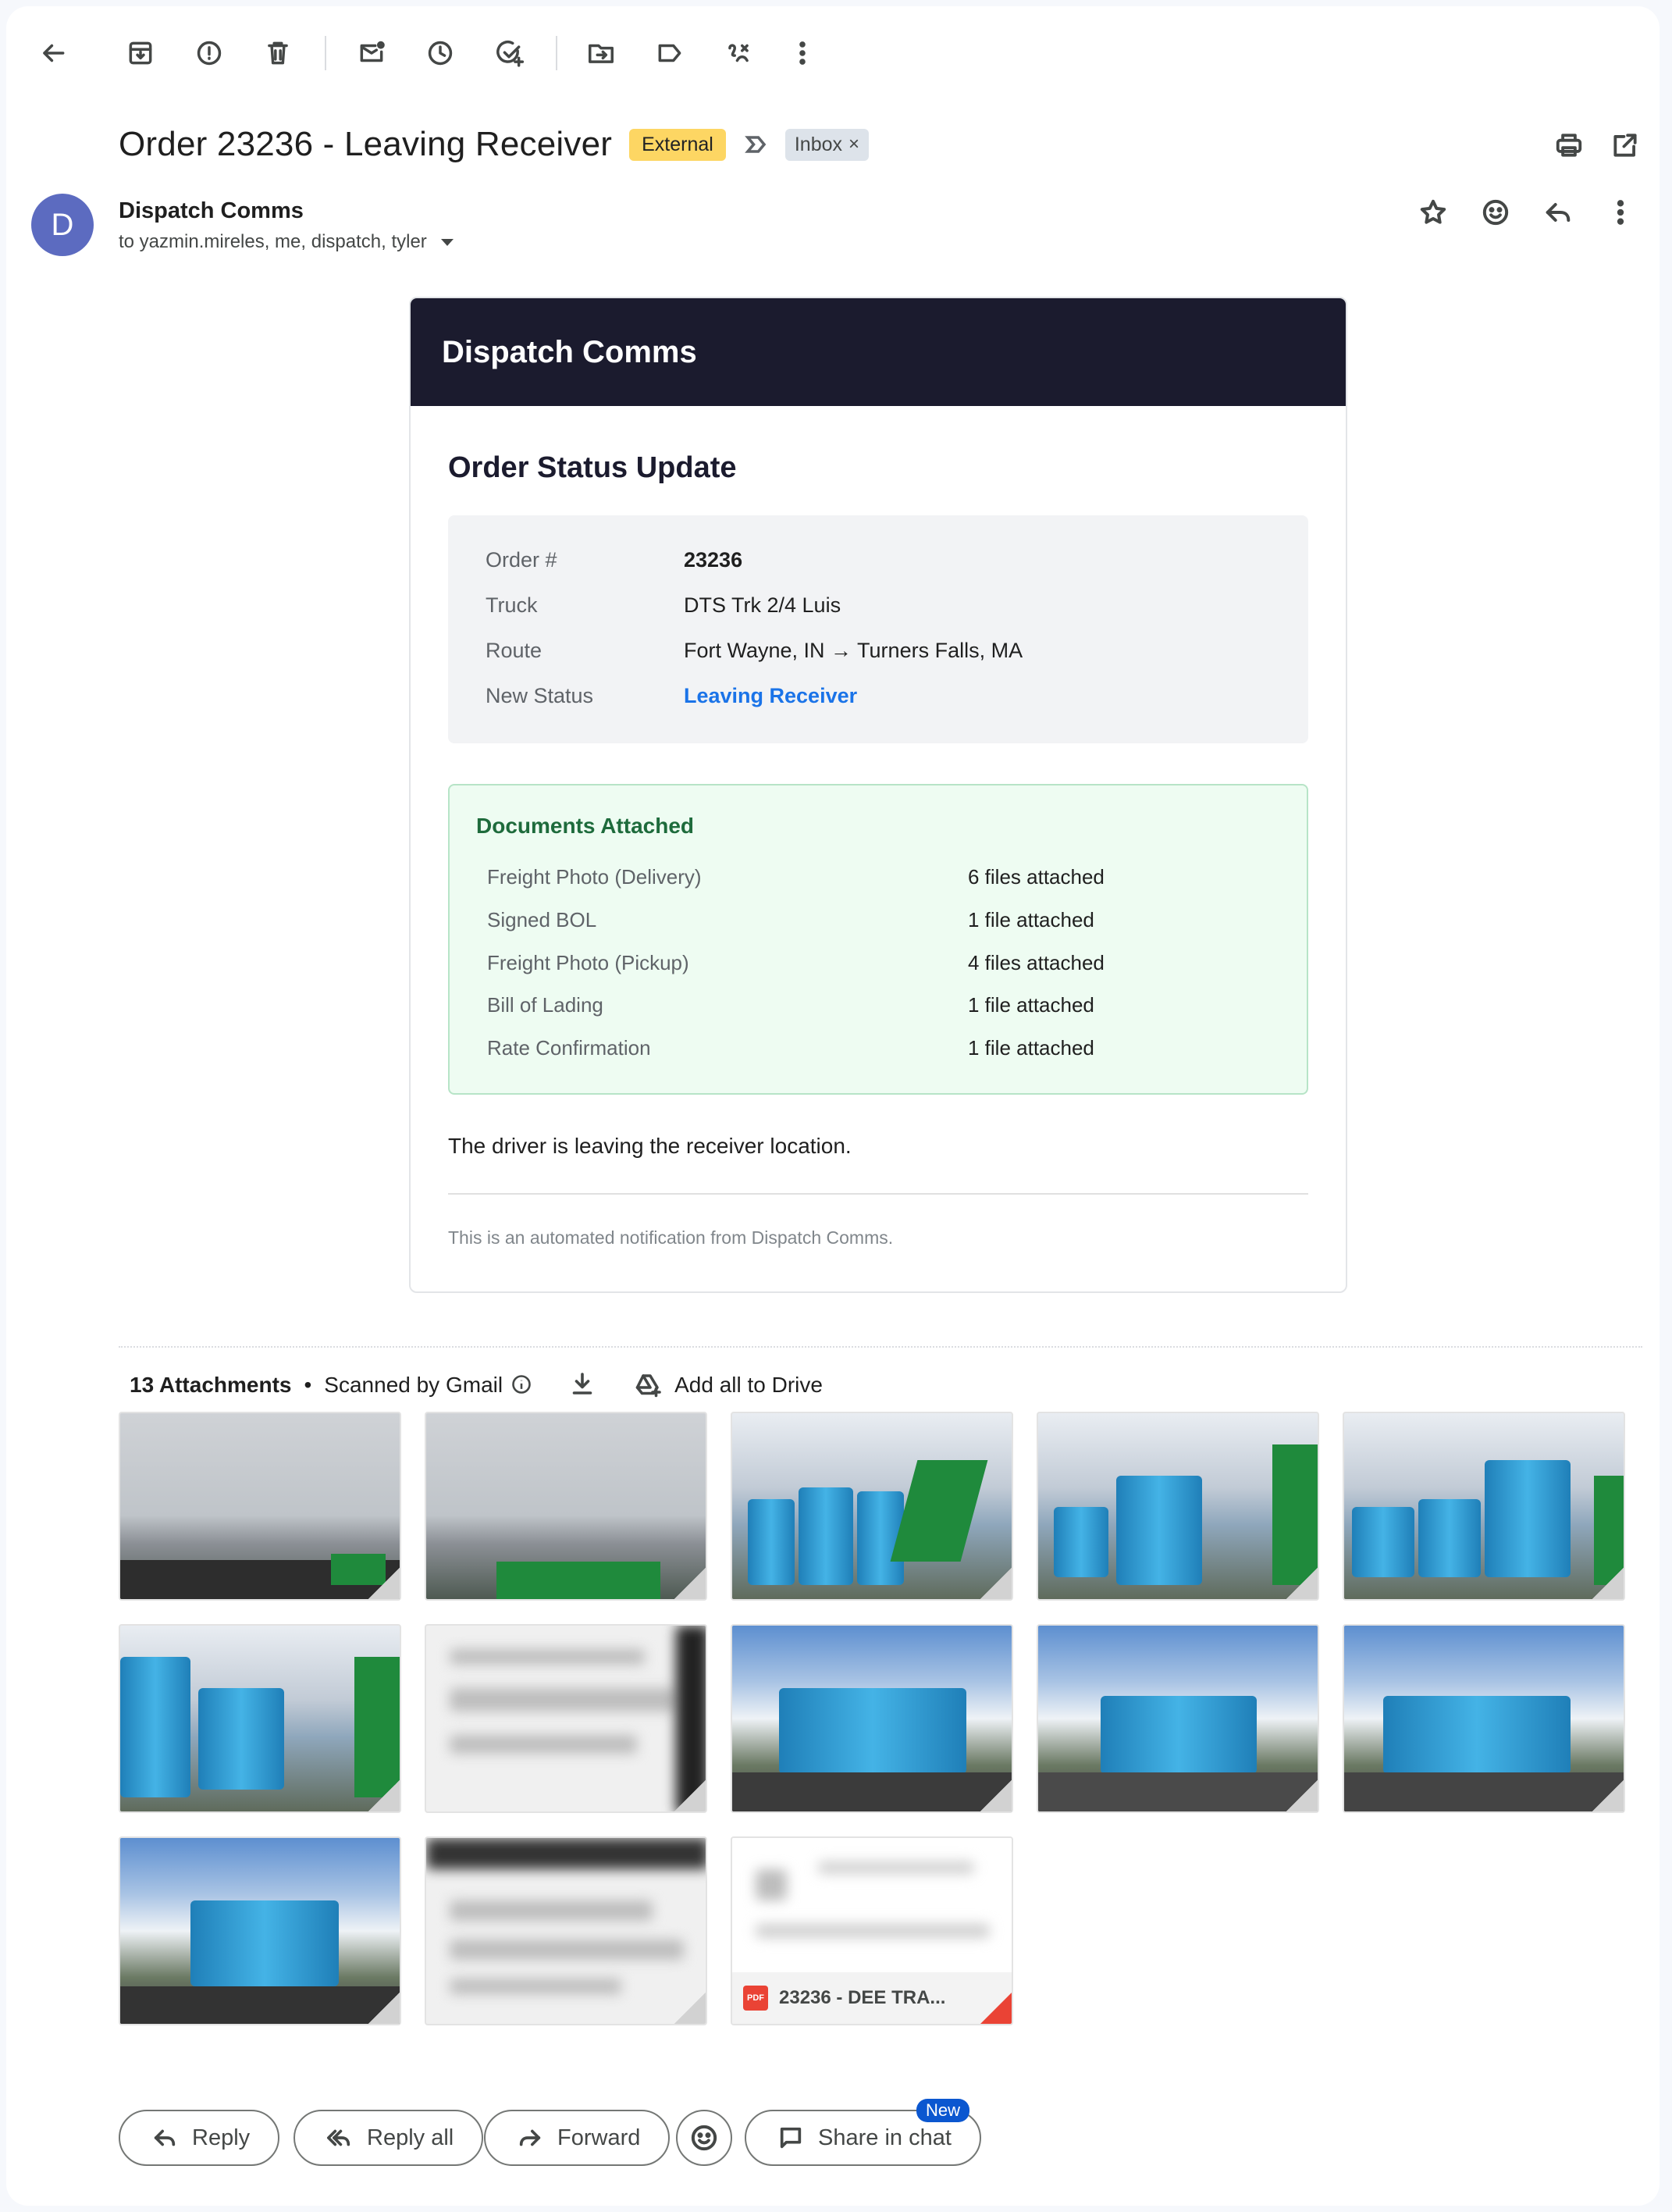 The height and width of the screenshot is (2212, 1672). I want to click on scanned-label: Scanned by Gmail, so click(413, 1385).